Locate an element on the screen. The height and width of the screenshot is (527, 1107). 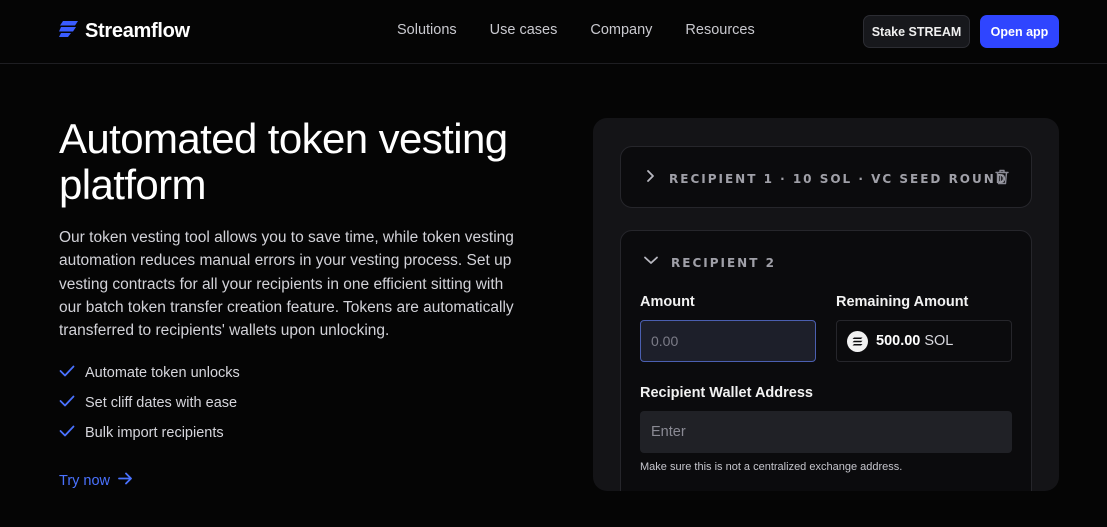
sol-coin-icon is located at coordinates (857, 341).